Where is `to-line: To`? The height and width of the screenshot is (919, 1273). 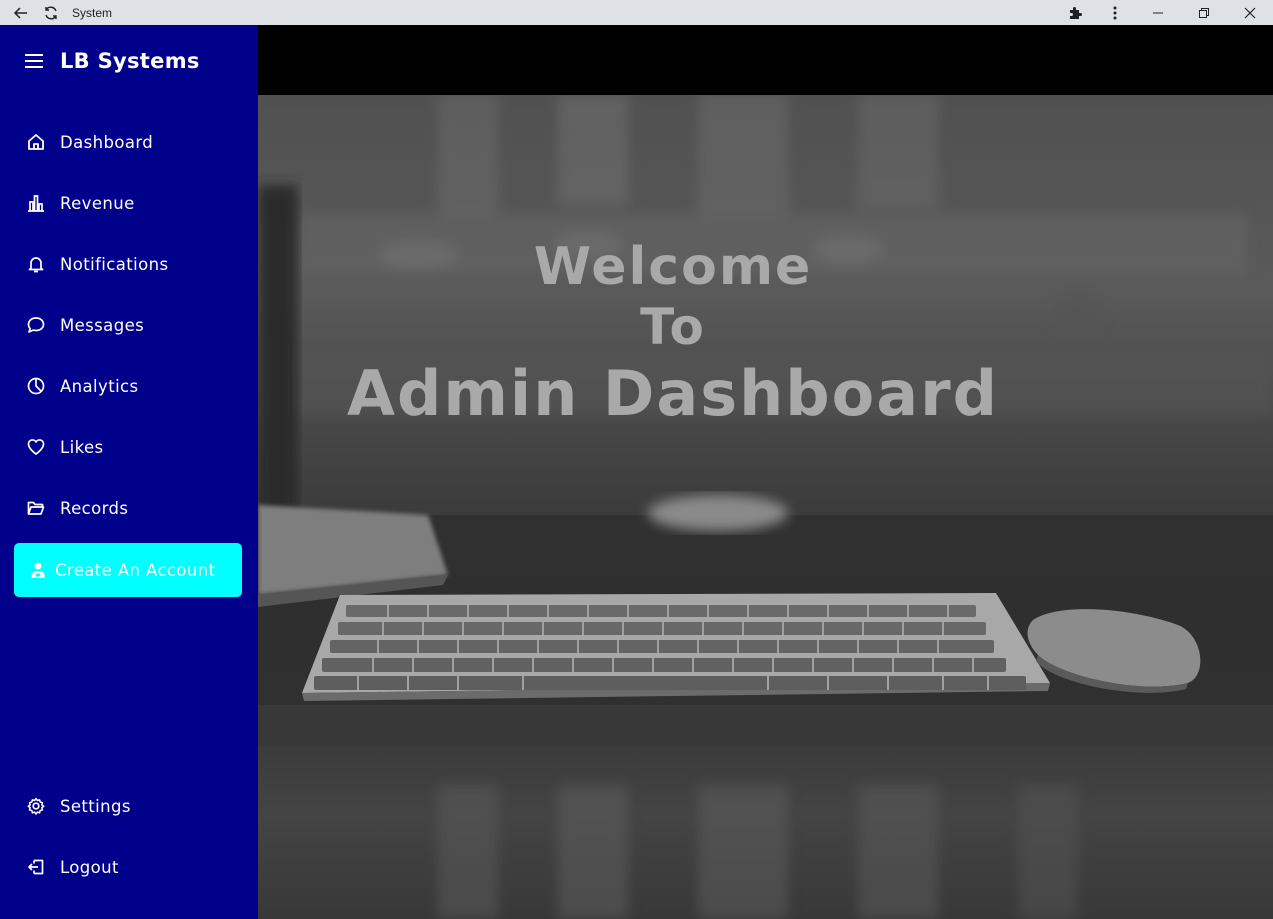
to-line: To is located at coordinates (673, 327).